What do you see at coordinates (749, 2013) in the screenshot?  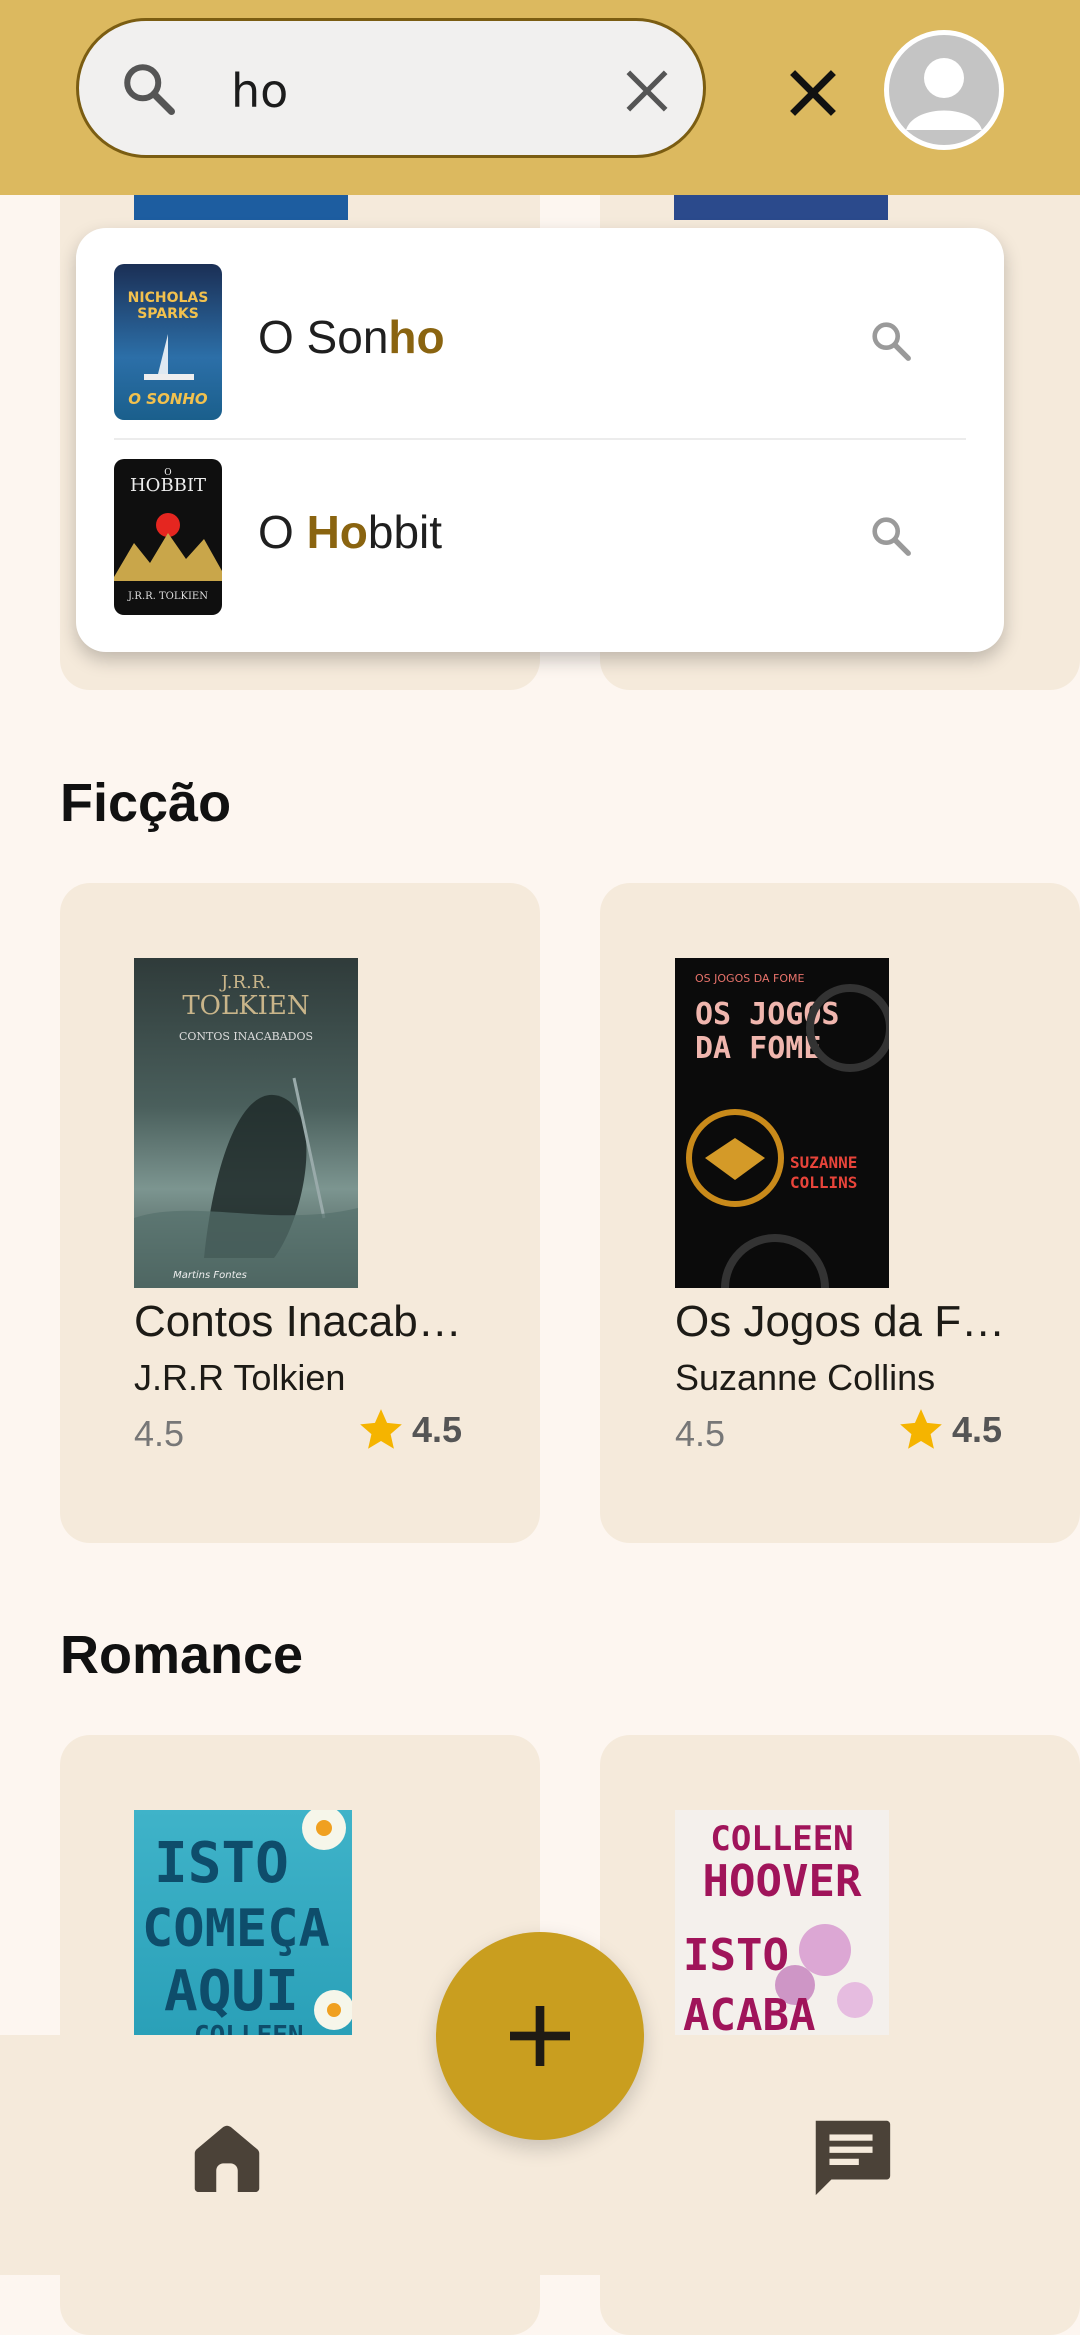 I see `cover-title-2: ACABA` at bounding box center [749, 2013].